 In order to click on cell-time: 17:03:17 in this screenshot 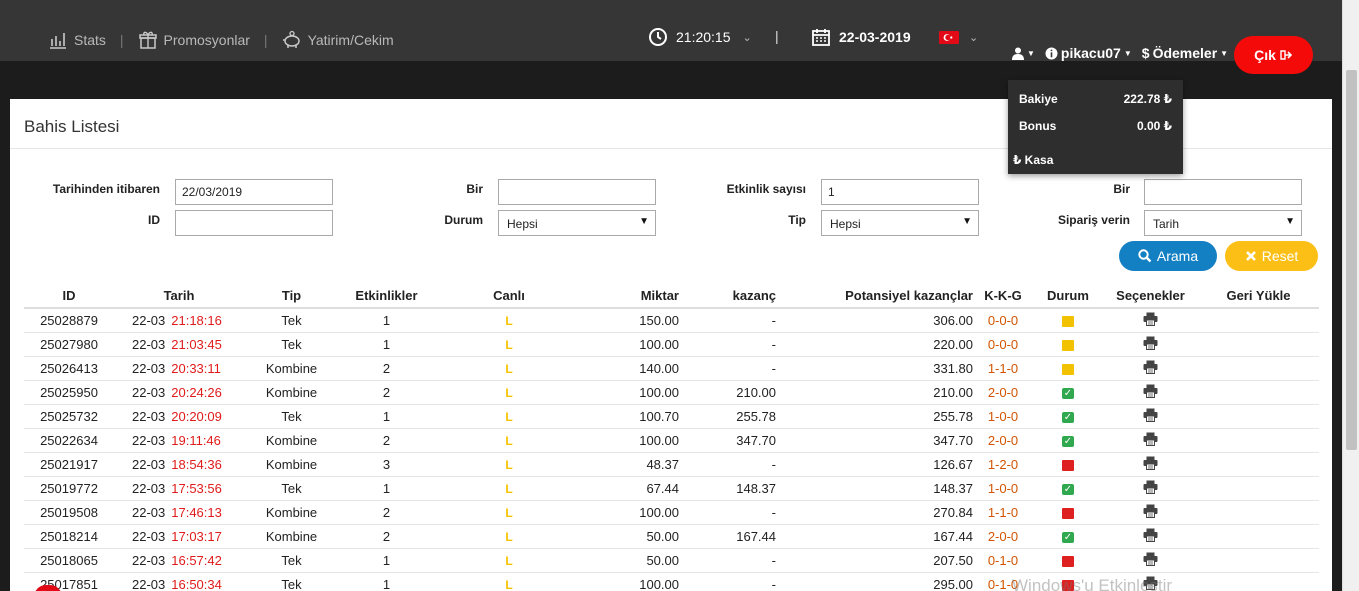, I will do `click(196, 536)`.